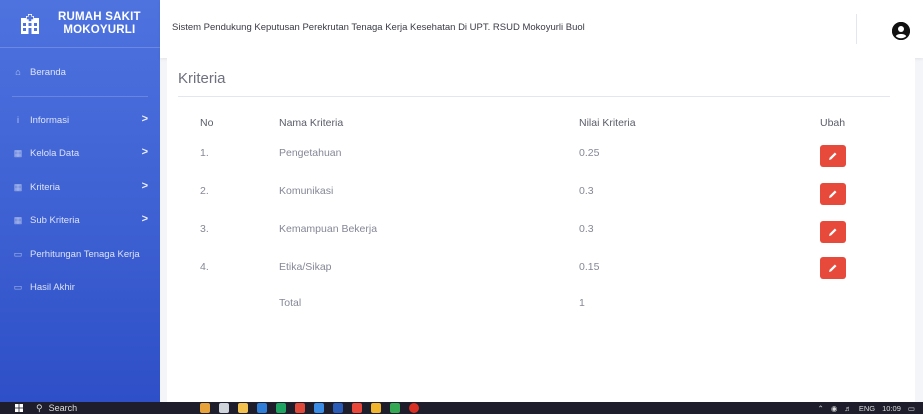 The height and width of the screenshot is (414, 923). I want to click on sidebar-item-label: Beranda, so click(48, 72).